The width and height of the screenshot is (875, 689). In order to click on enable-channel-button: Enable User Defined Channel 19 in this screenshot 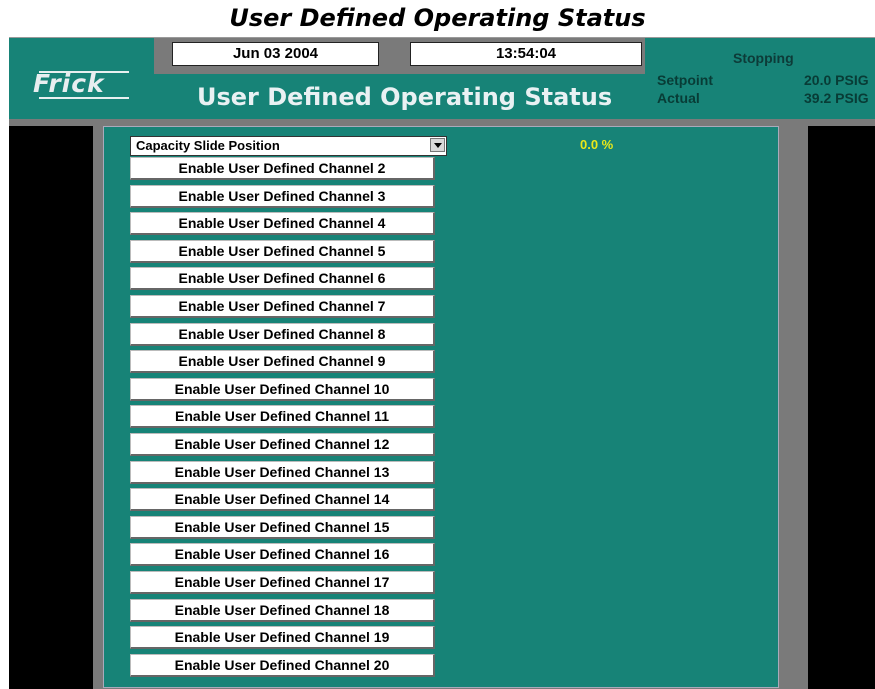, I will do `click(282, 638)`.